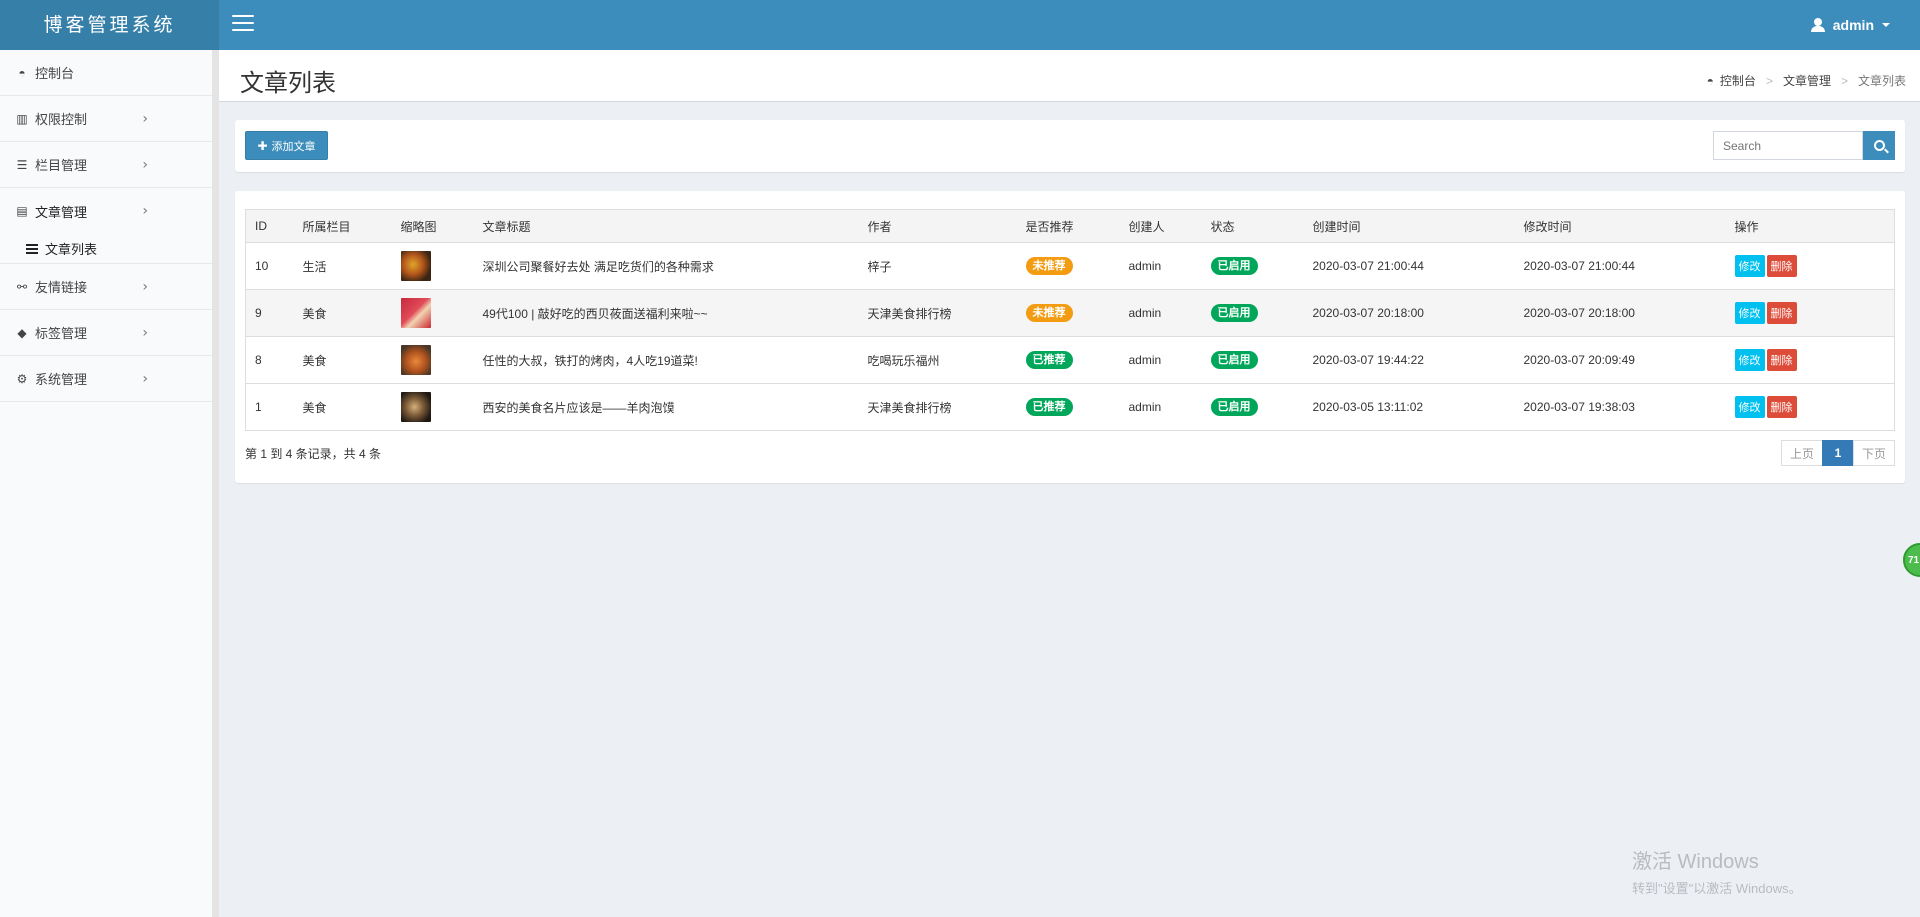 Image resolution: width=1920 pixels, height=917 pixels. I want to click on user-menu: admin, so click(1850, 25).